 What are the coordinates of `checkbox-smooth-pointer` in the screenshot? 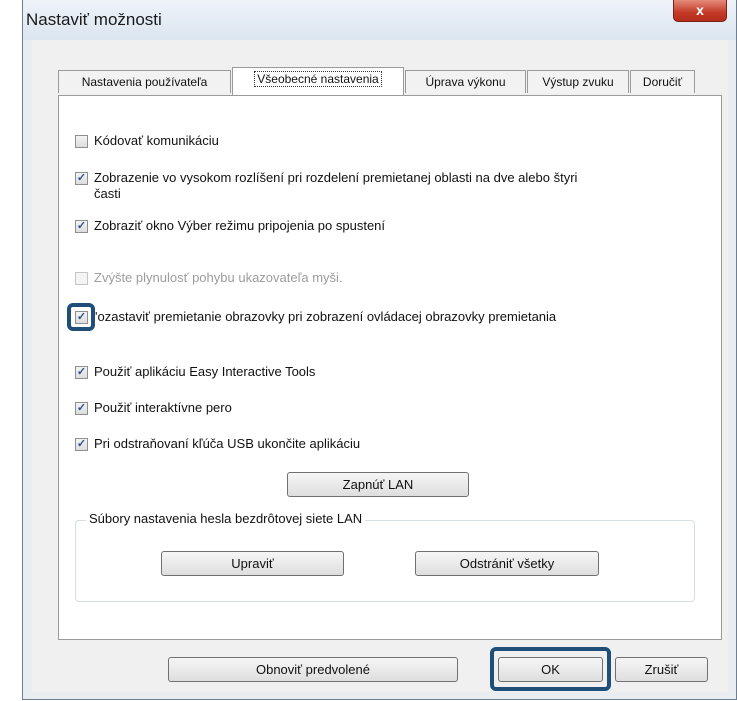 It's located at (81, 278).